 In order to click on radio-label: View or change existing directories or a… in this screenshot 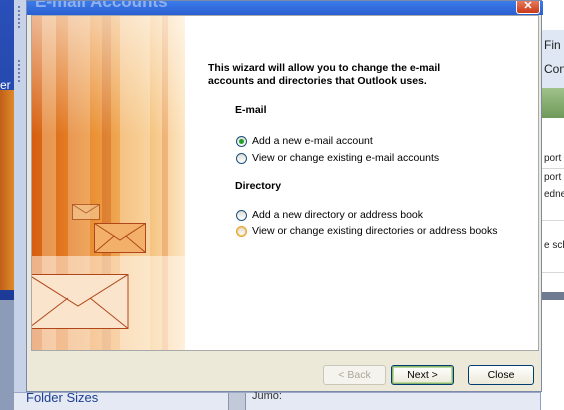, I will do `click(375, 231)`.